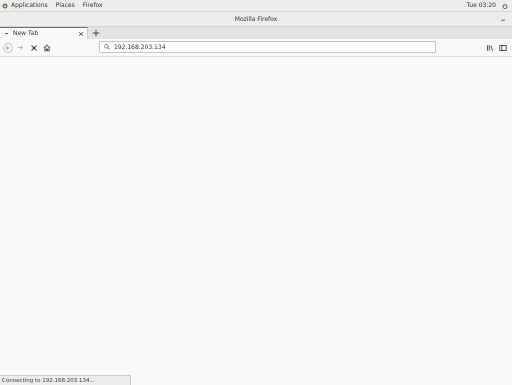 This screenshot has width=512, height=385. I want to click on tab-label: New Tab, so click(26, 33).